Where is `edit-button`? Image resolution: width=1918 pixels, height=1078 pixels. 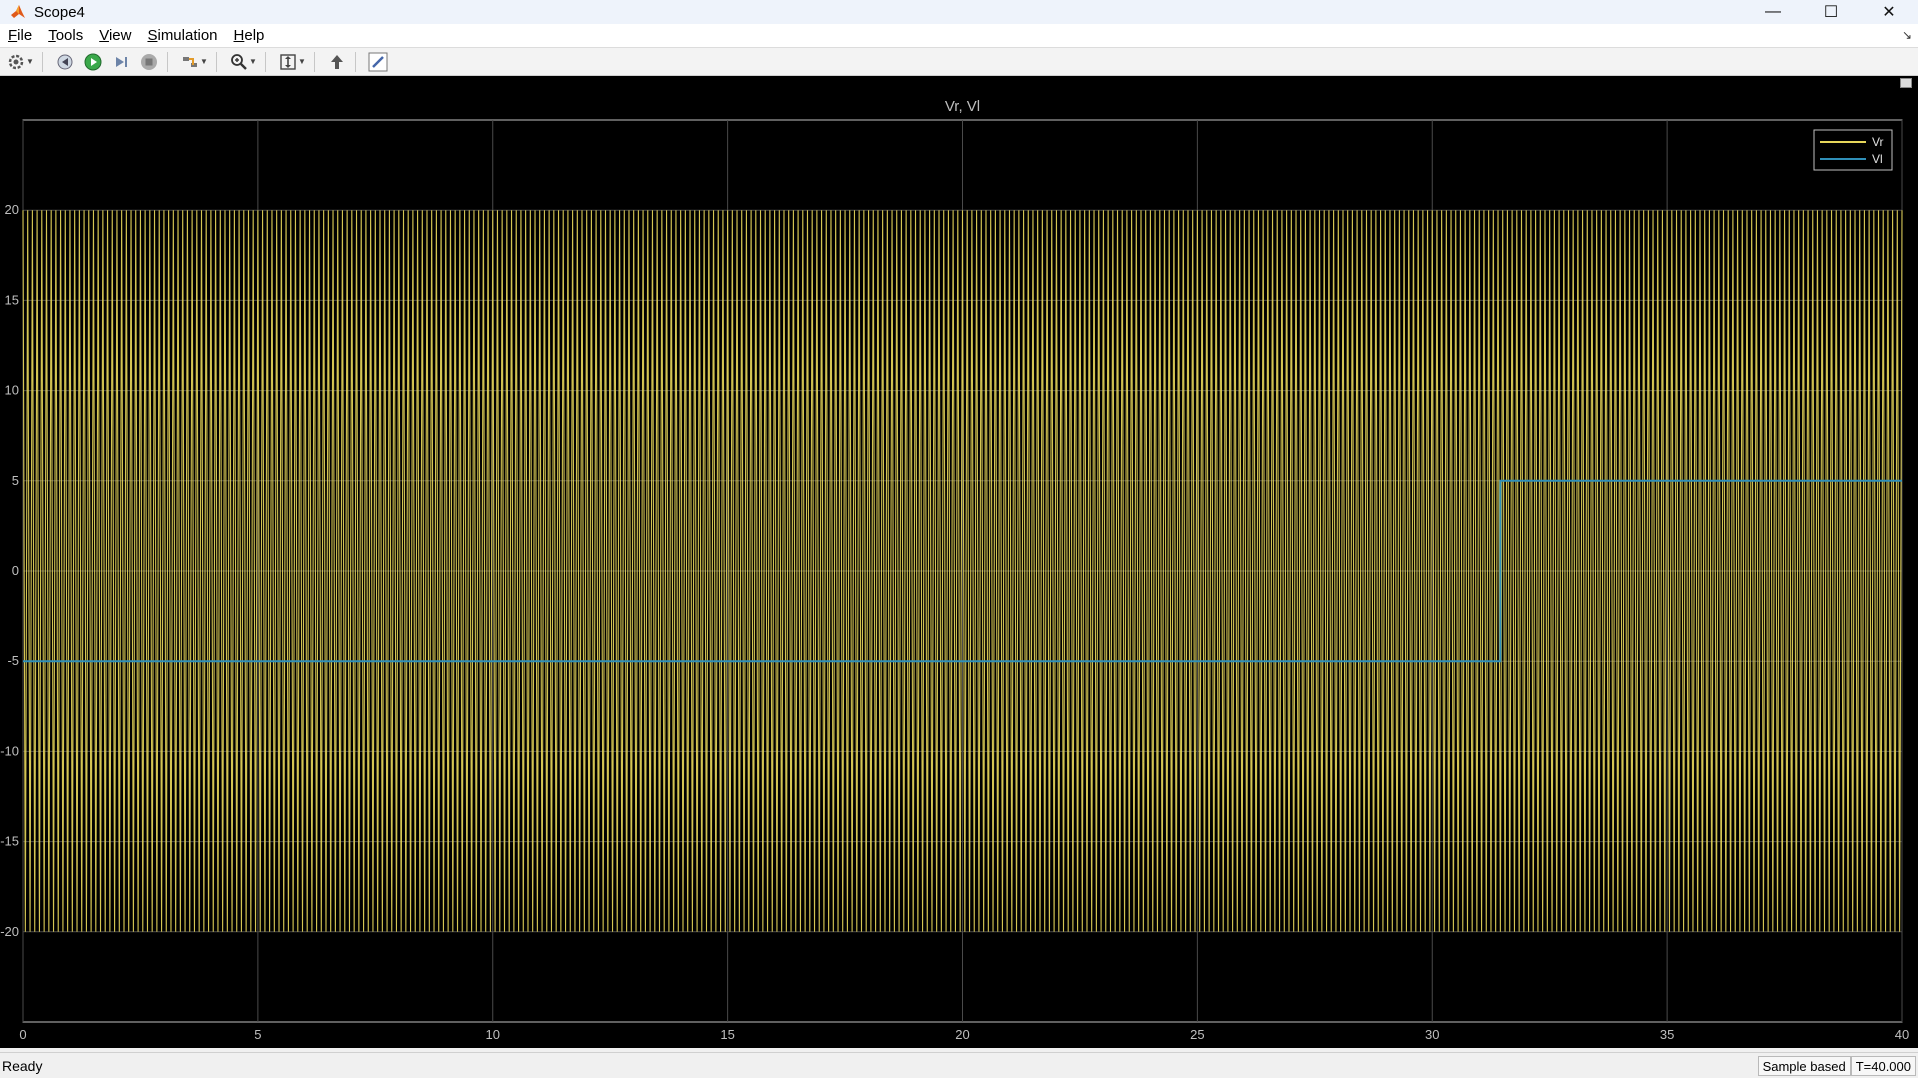 edit-button is located at coordinates (378, 62).